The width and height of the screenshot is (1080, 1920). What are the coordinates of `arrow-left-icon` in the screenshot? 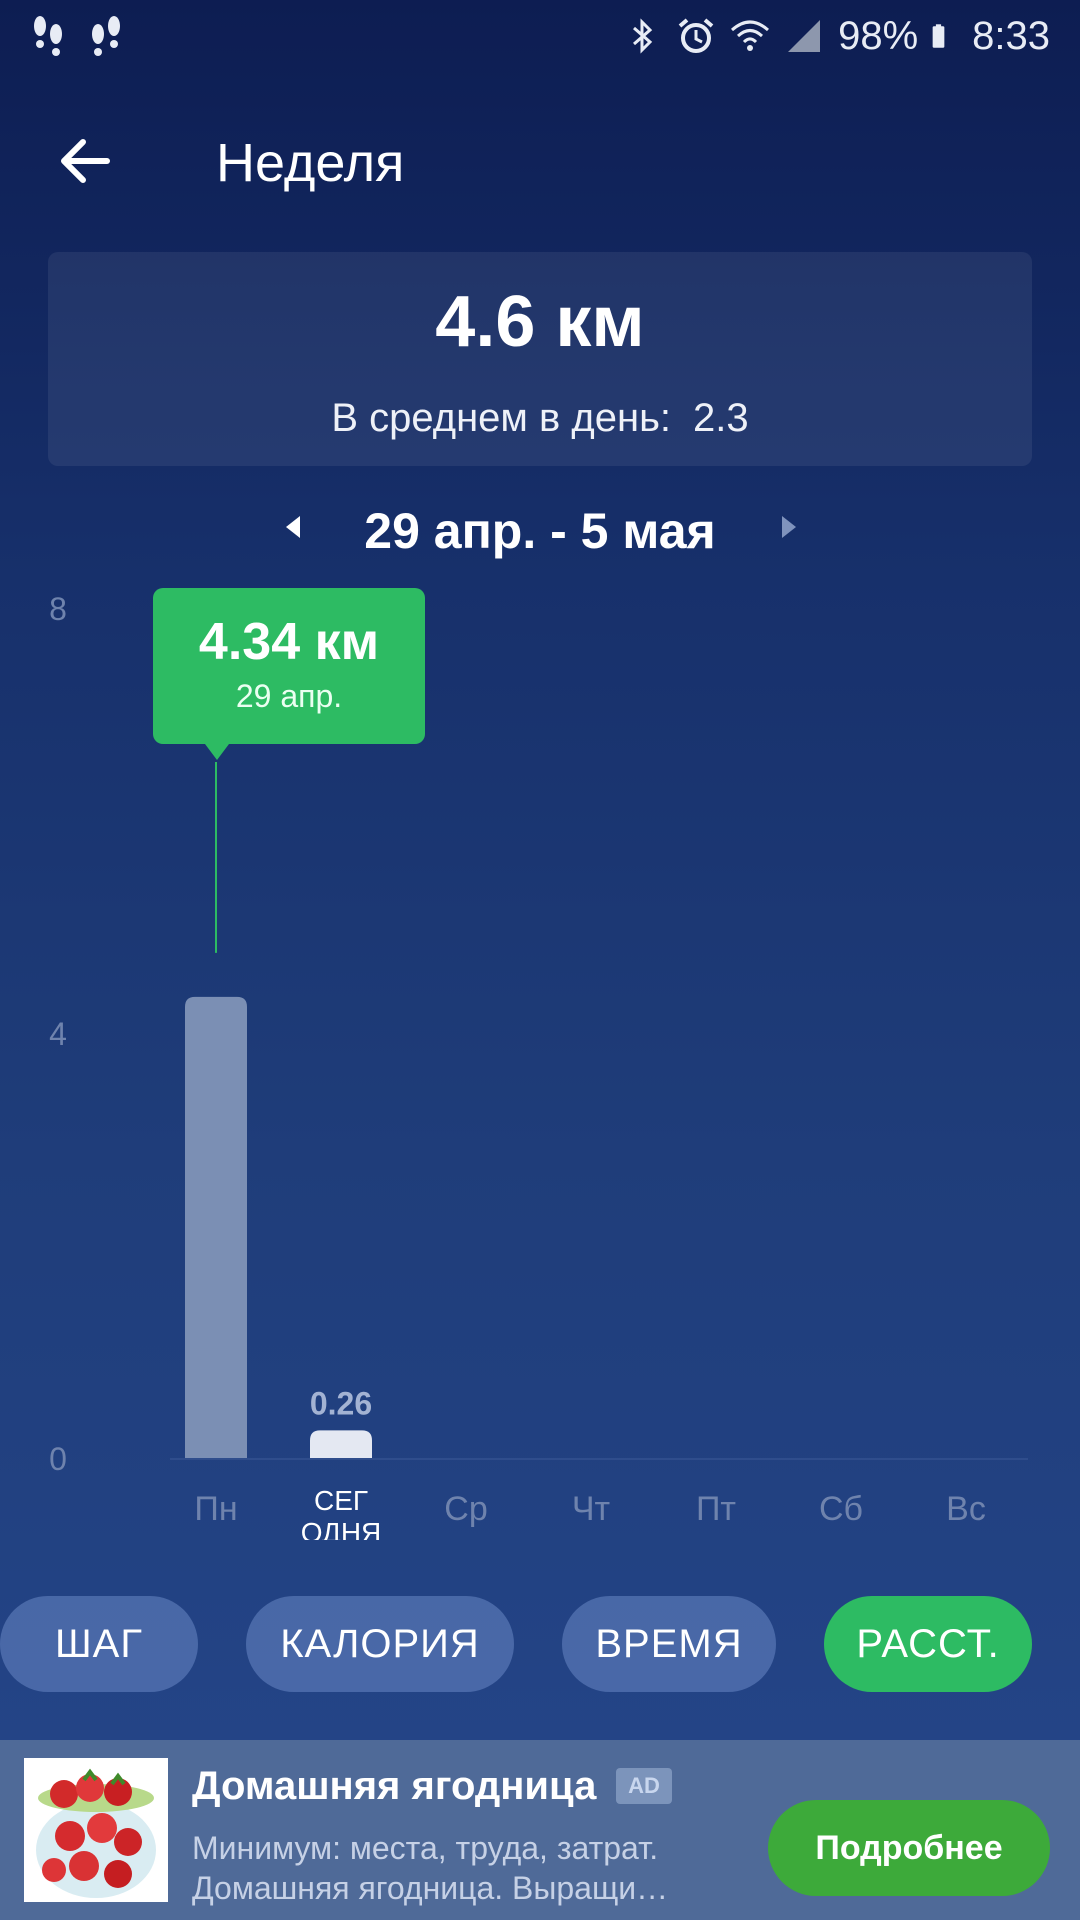 It's located at (85, 161).